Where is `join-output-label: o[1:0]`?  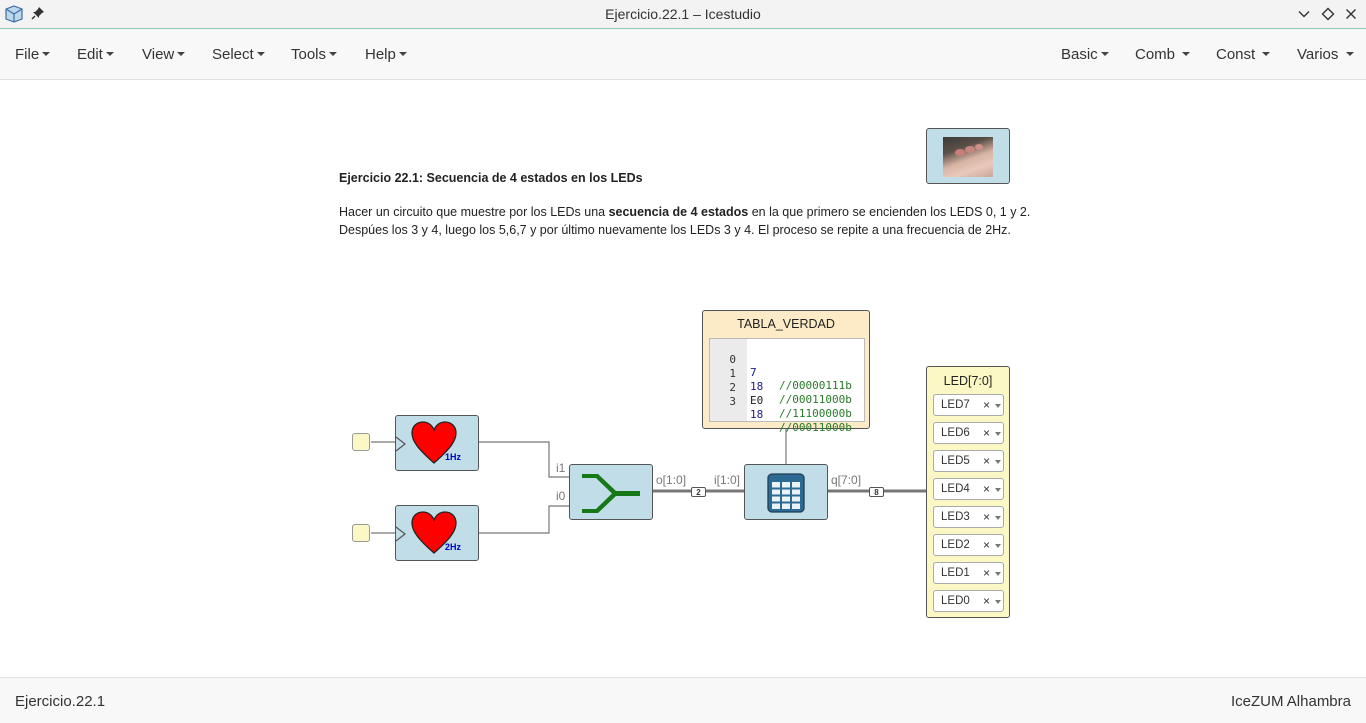 join-output-label: o[1:0] is located at coordinates (671, 480).